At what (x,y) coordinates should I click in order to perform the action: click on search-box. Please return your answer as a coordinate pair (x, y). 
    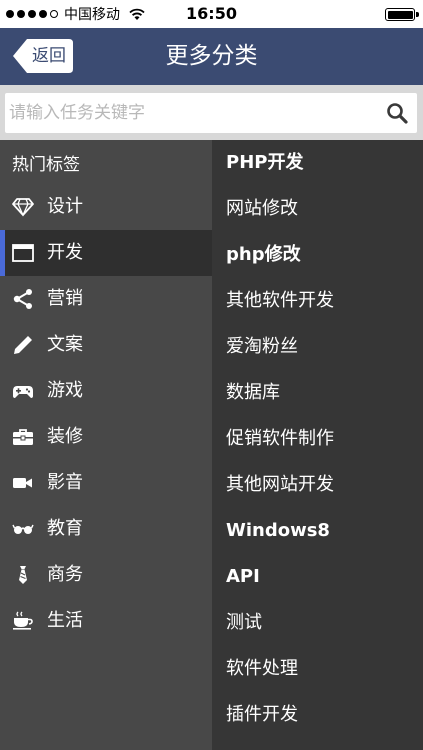
    Looking at the image, I should click on (211, 113).